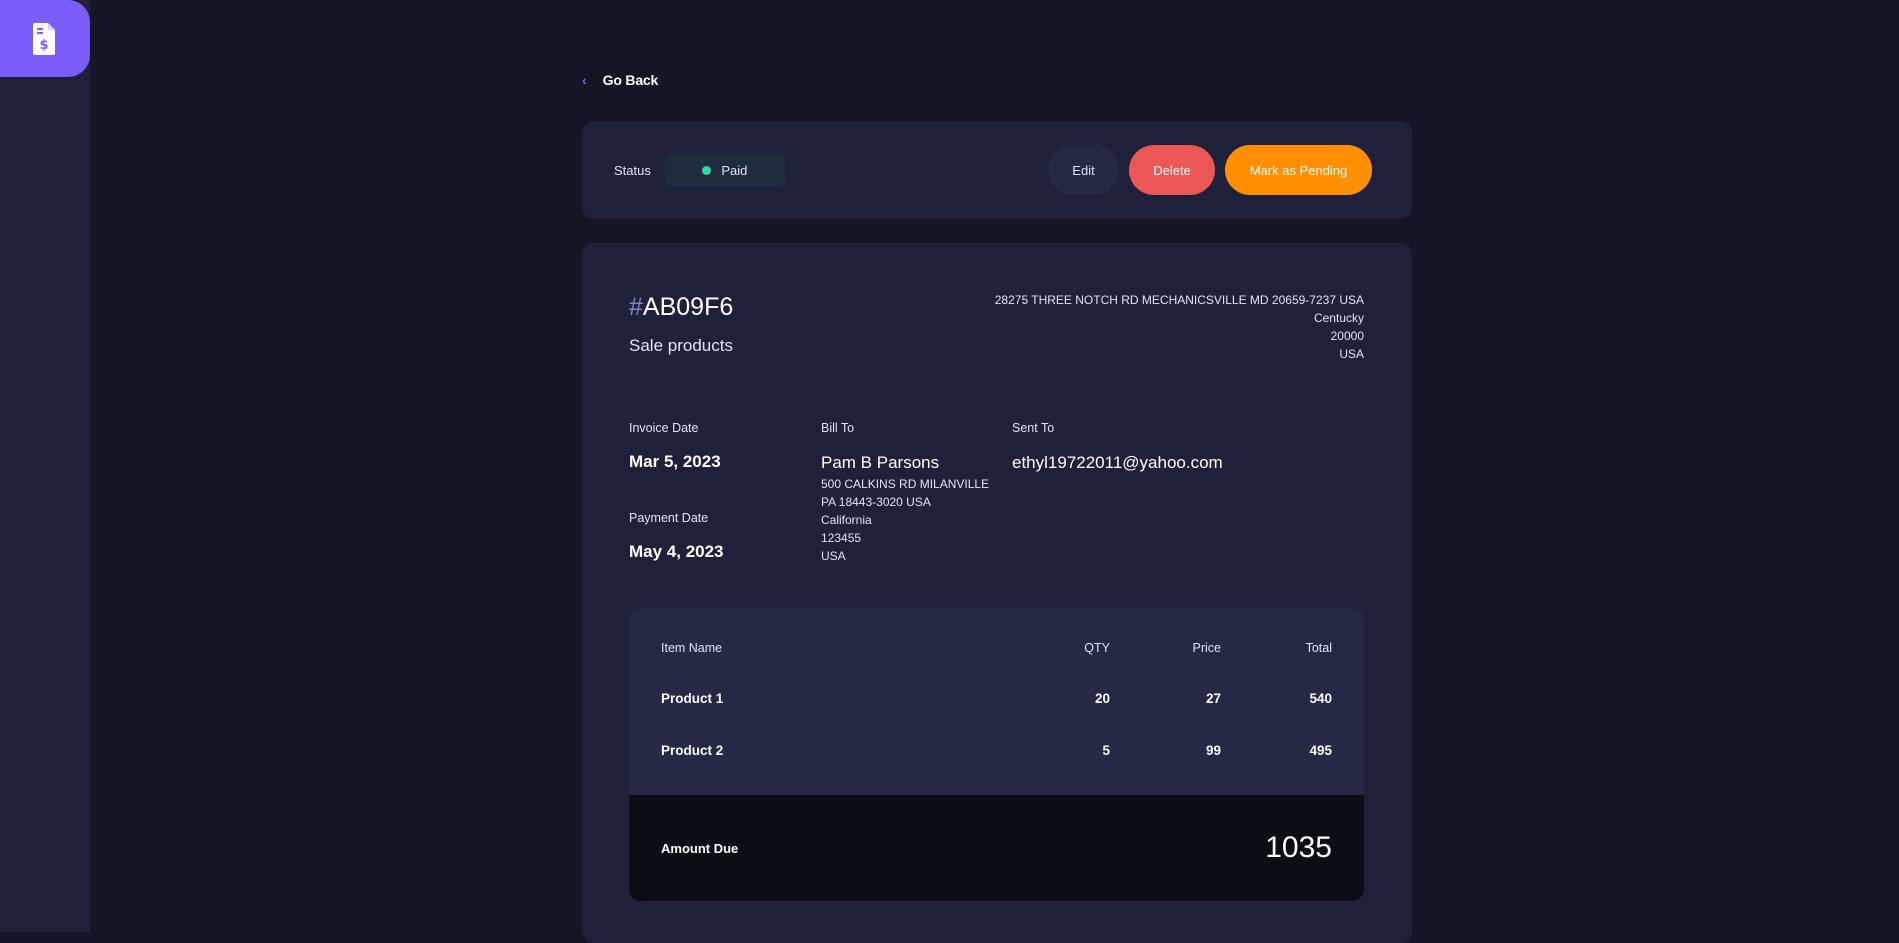 Image resolution: width=1899 pixels, height=943 pixels. What do you see at coordinates (1213, 698) in the screenshot?
I see `item-price: 27` at bounding box center [1213, 698].